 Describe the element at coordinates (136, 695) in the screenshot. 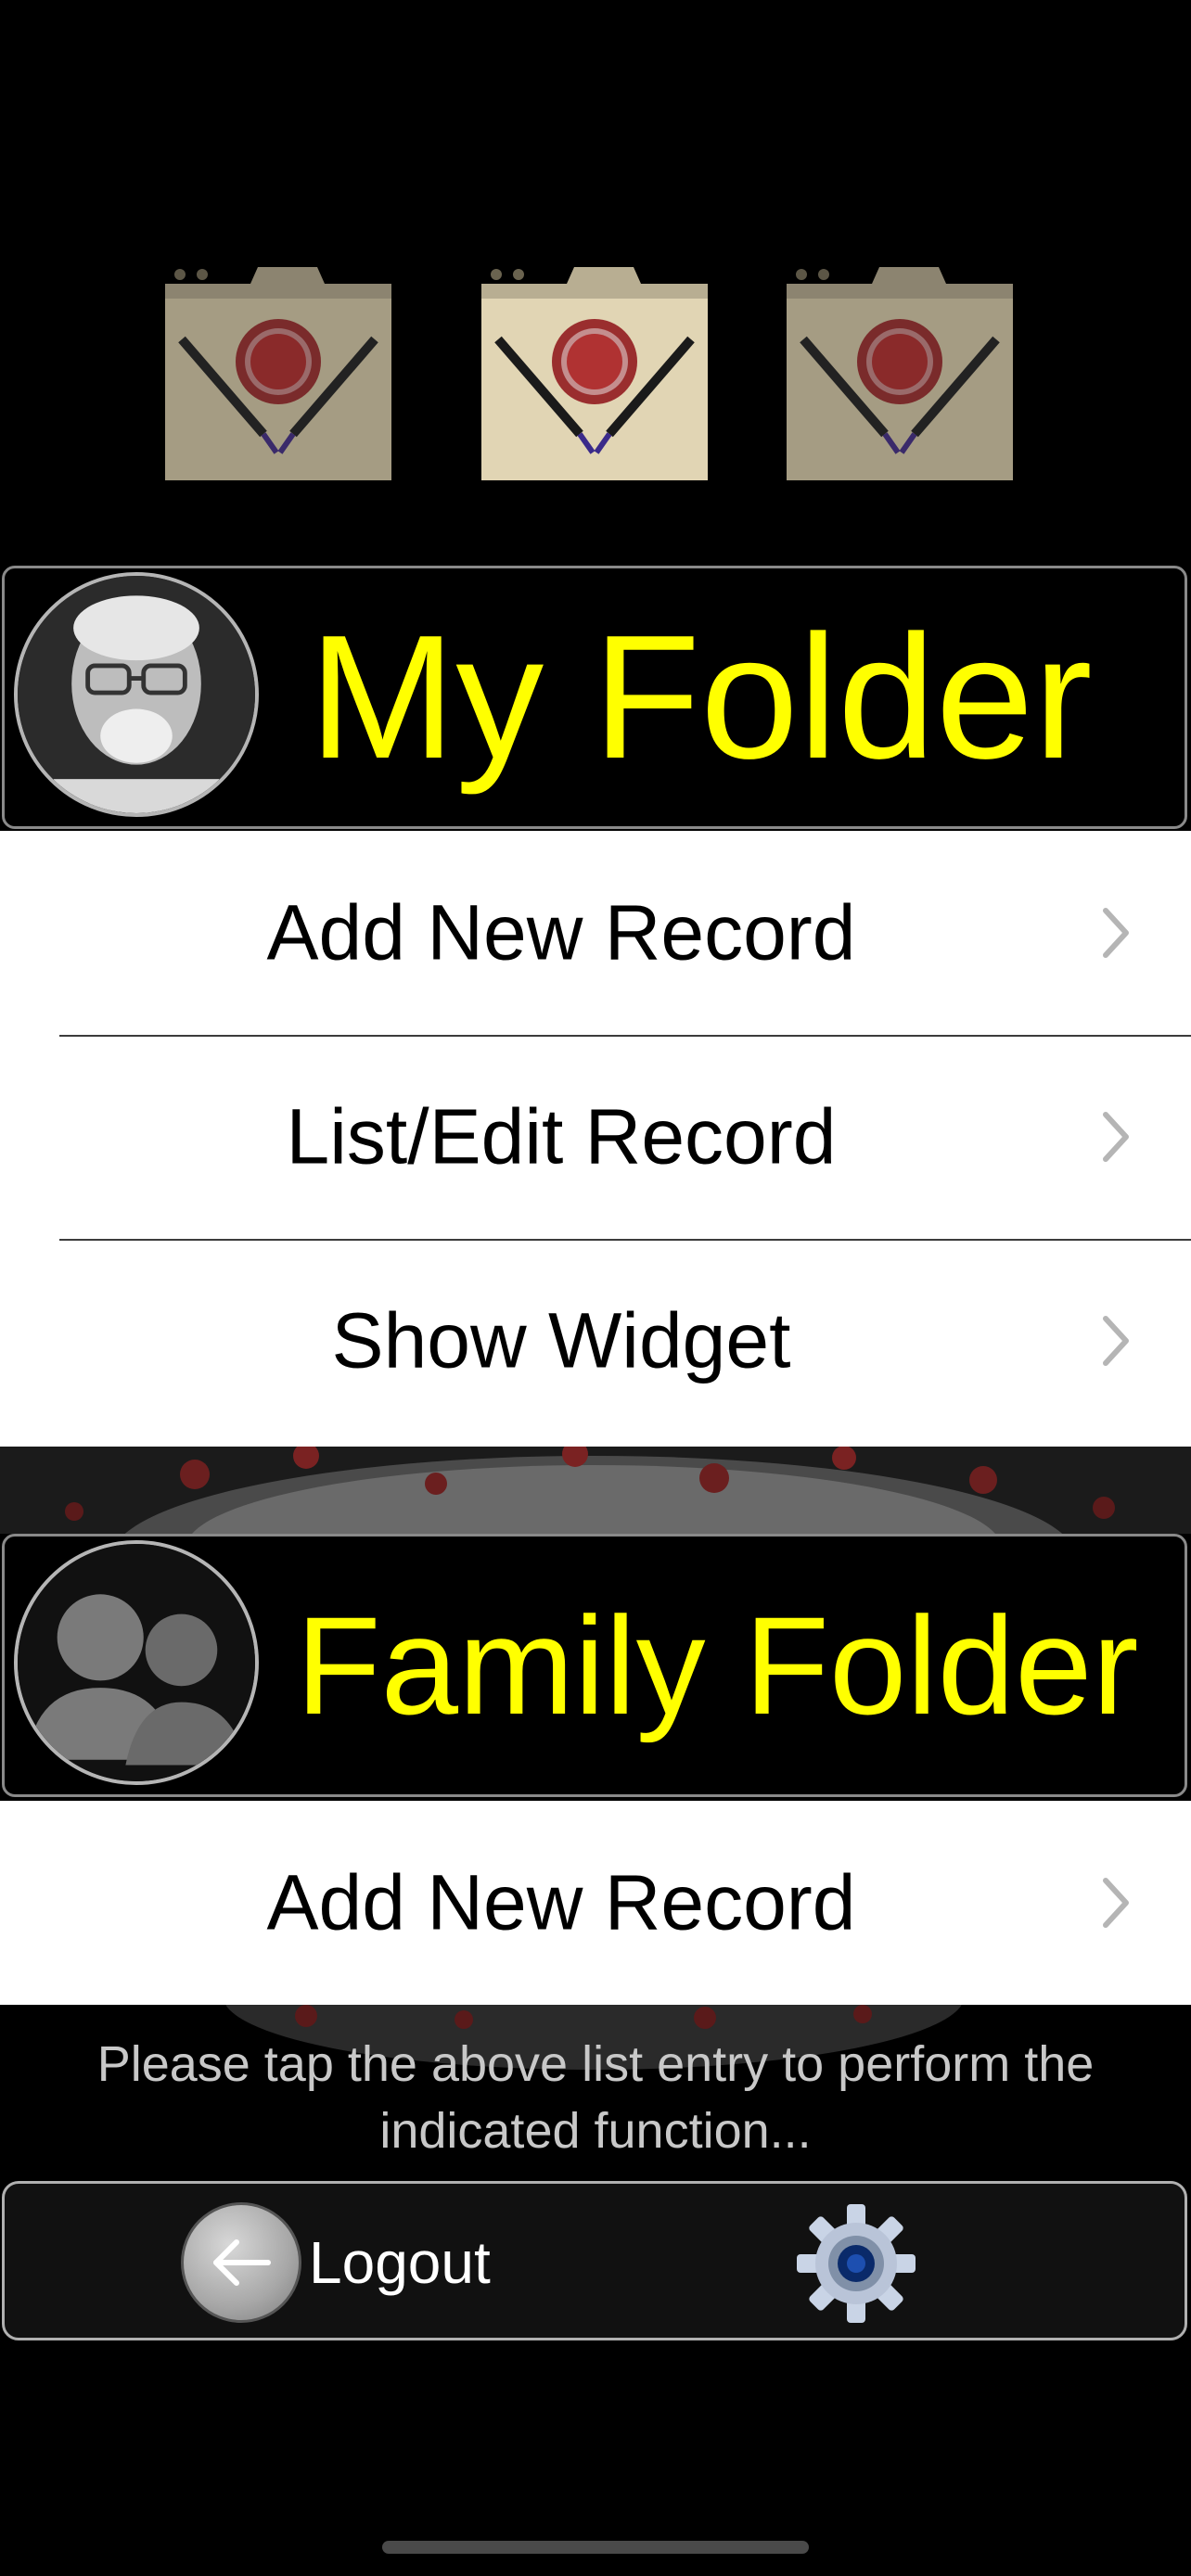

I see `user-photo-avatar` at that location.